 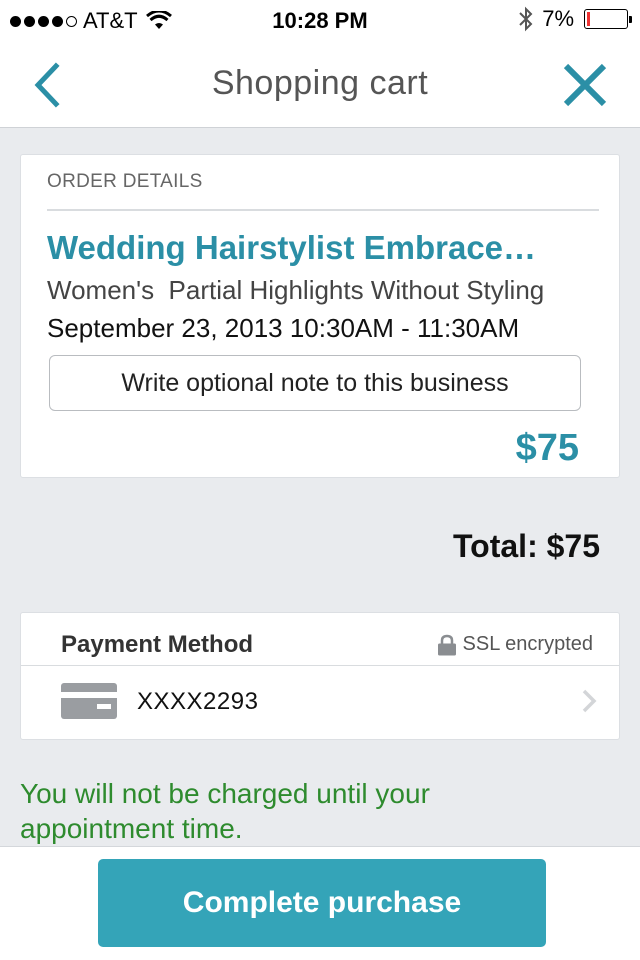 I want to click on order-total: Total: $75, so click(x=526, y=546).